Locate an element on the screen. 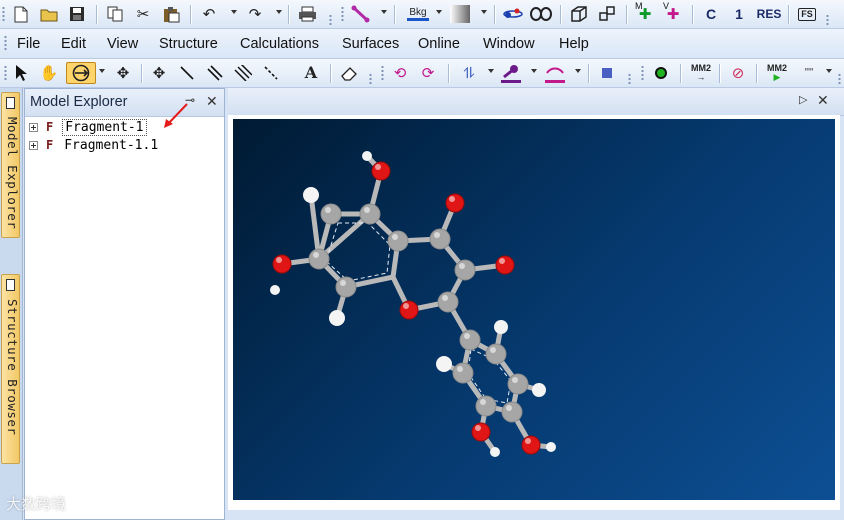 The width and height of the screenshot is (844, 520). model-build-toolbar: ✋ ✥ ✥ A ⟲ ⟳ ⥮ MM2 → ⊘ MM2 ▶ ʹʹʹʹ is located at coordinates (422, 73).